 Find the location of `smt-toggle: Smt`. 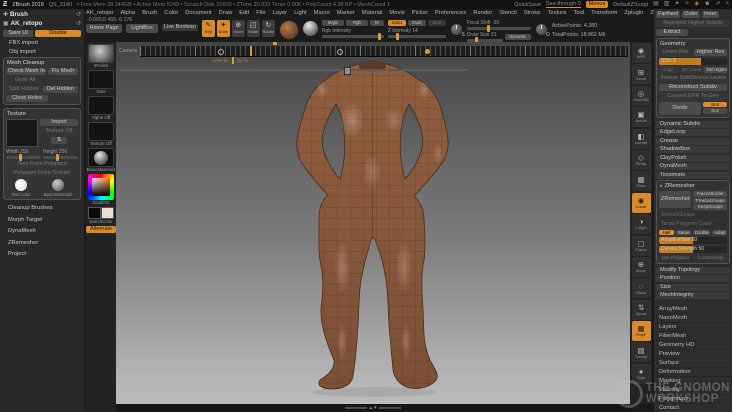

smt-toggle: Smt is located at coordinates (715, 104).